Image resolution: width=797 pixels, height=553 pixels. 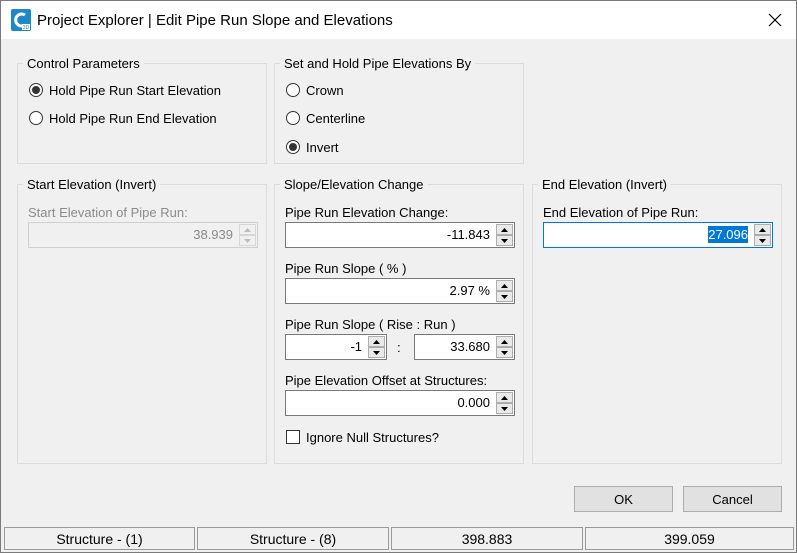 I want to click on status-end-value: 399.059, so click(x=689, y=538).